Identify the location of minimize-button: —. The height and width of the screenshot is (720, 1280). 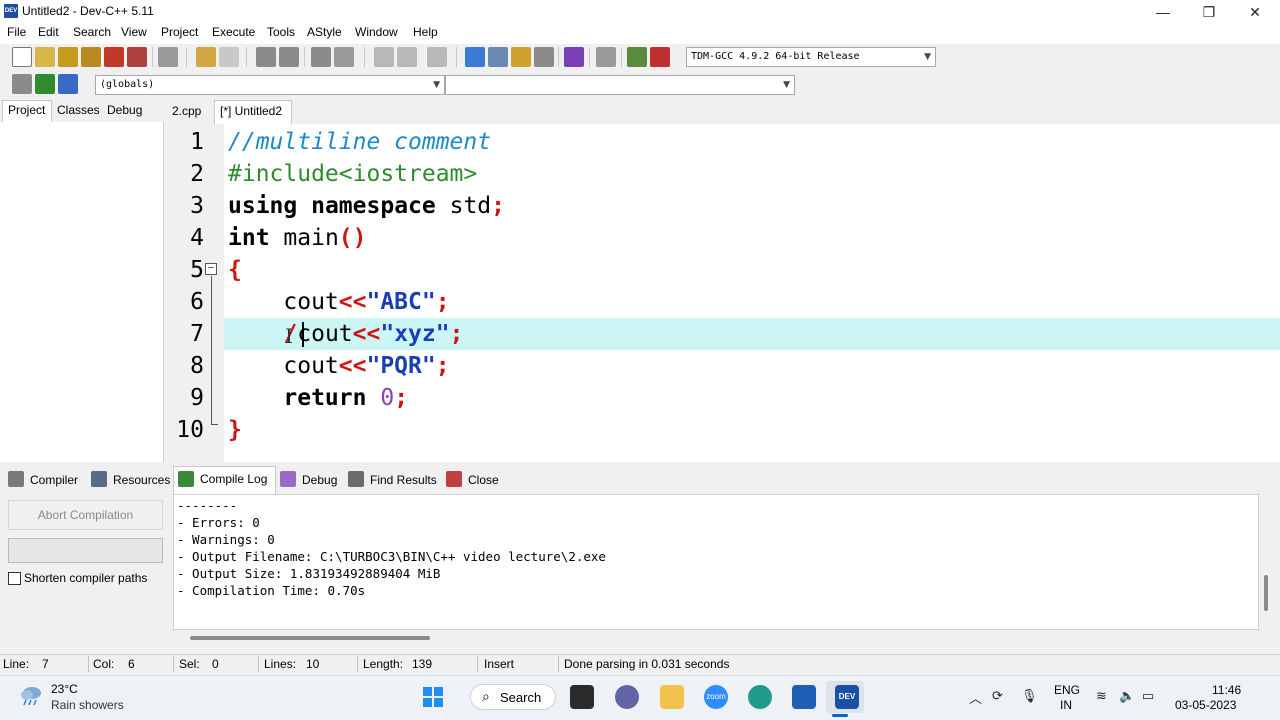
(1163, 12).